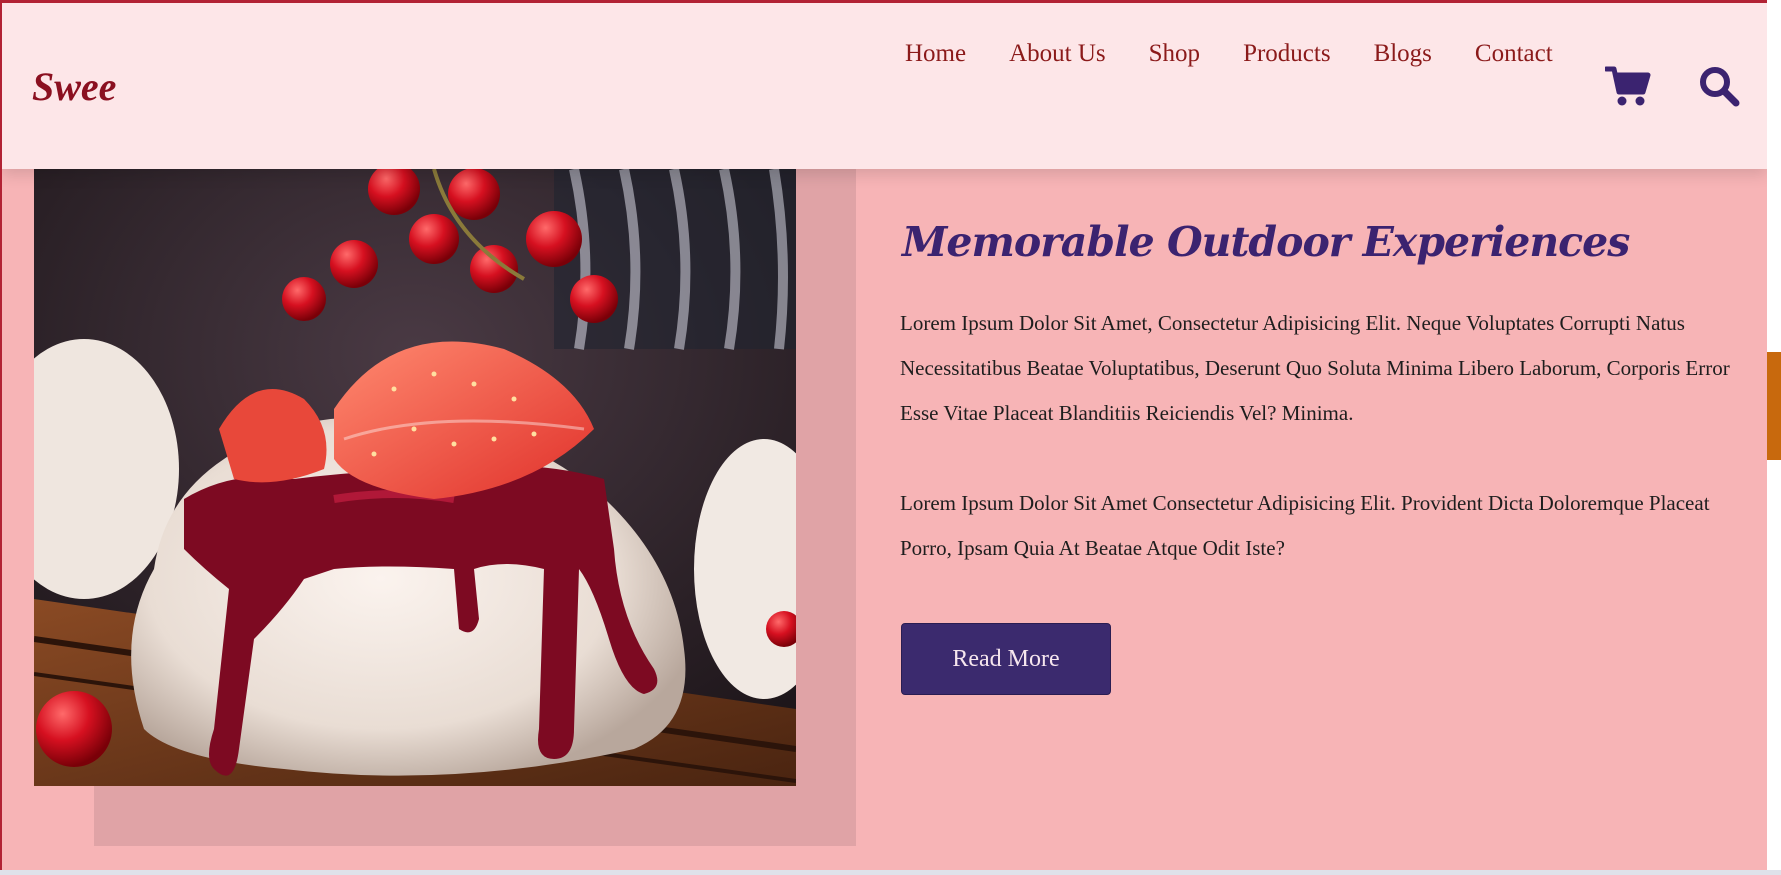  I want to click on nav-shop: Shop, so click(1174, 54).